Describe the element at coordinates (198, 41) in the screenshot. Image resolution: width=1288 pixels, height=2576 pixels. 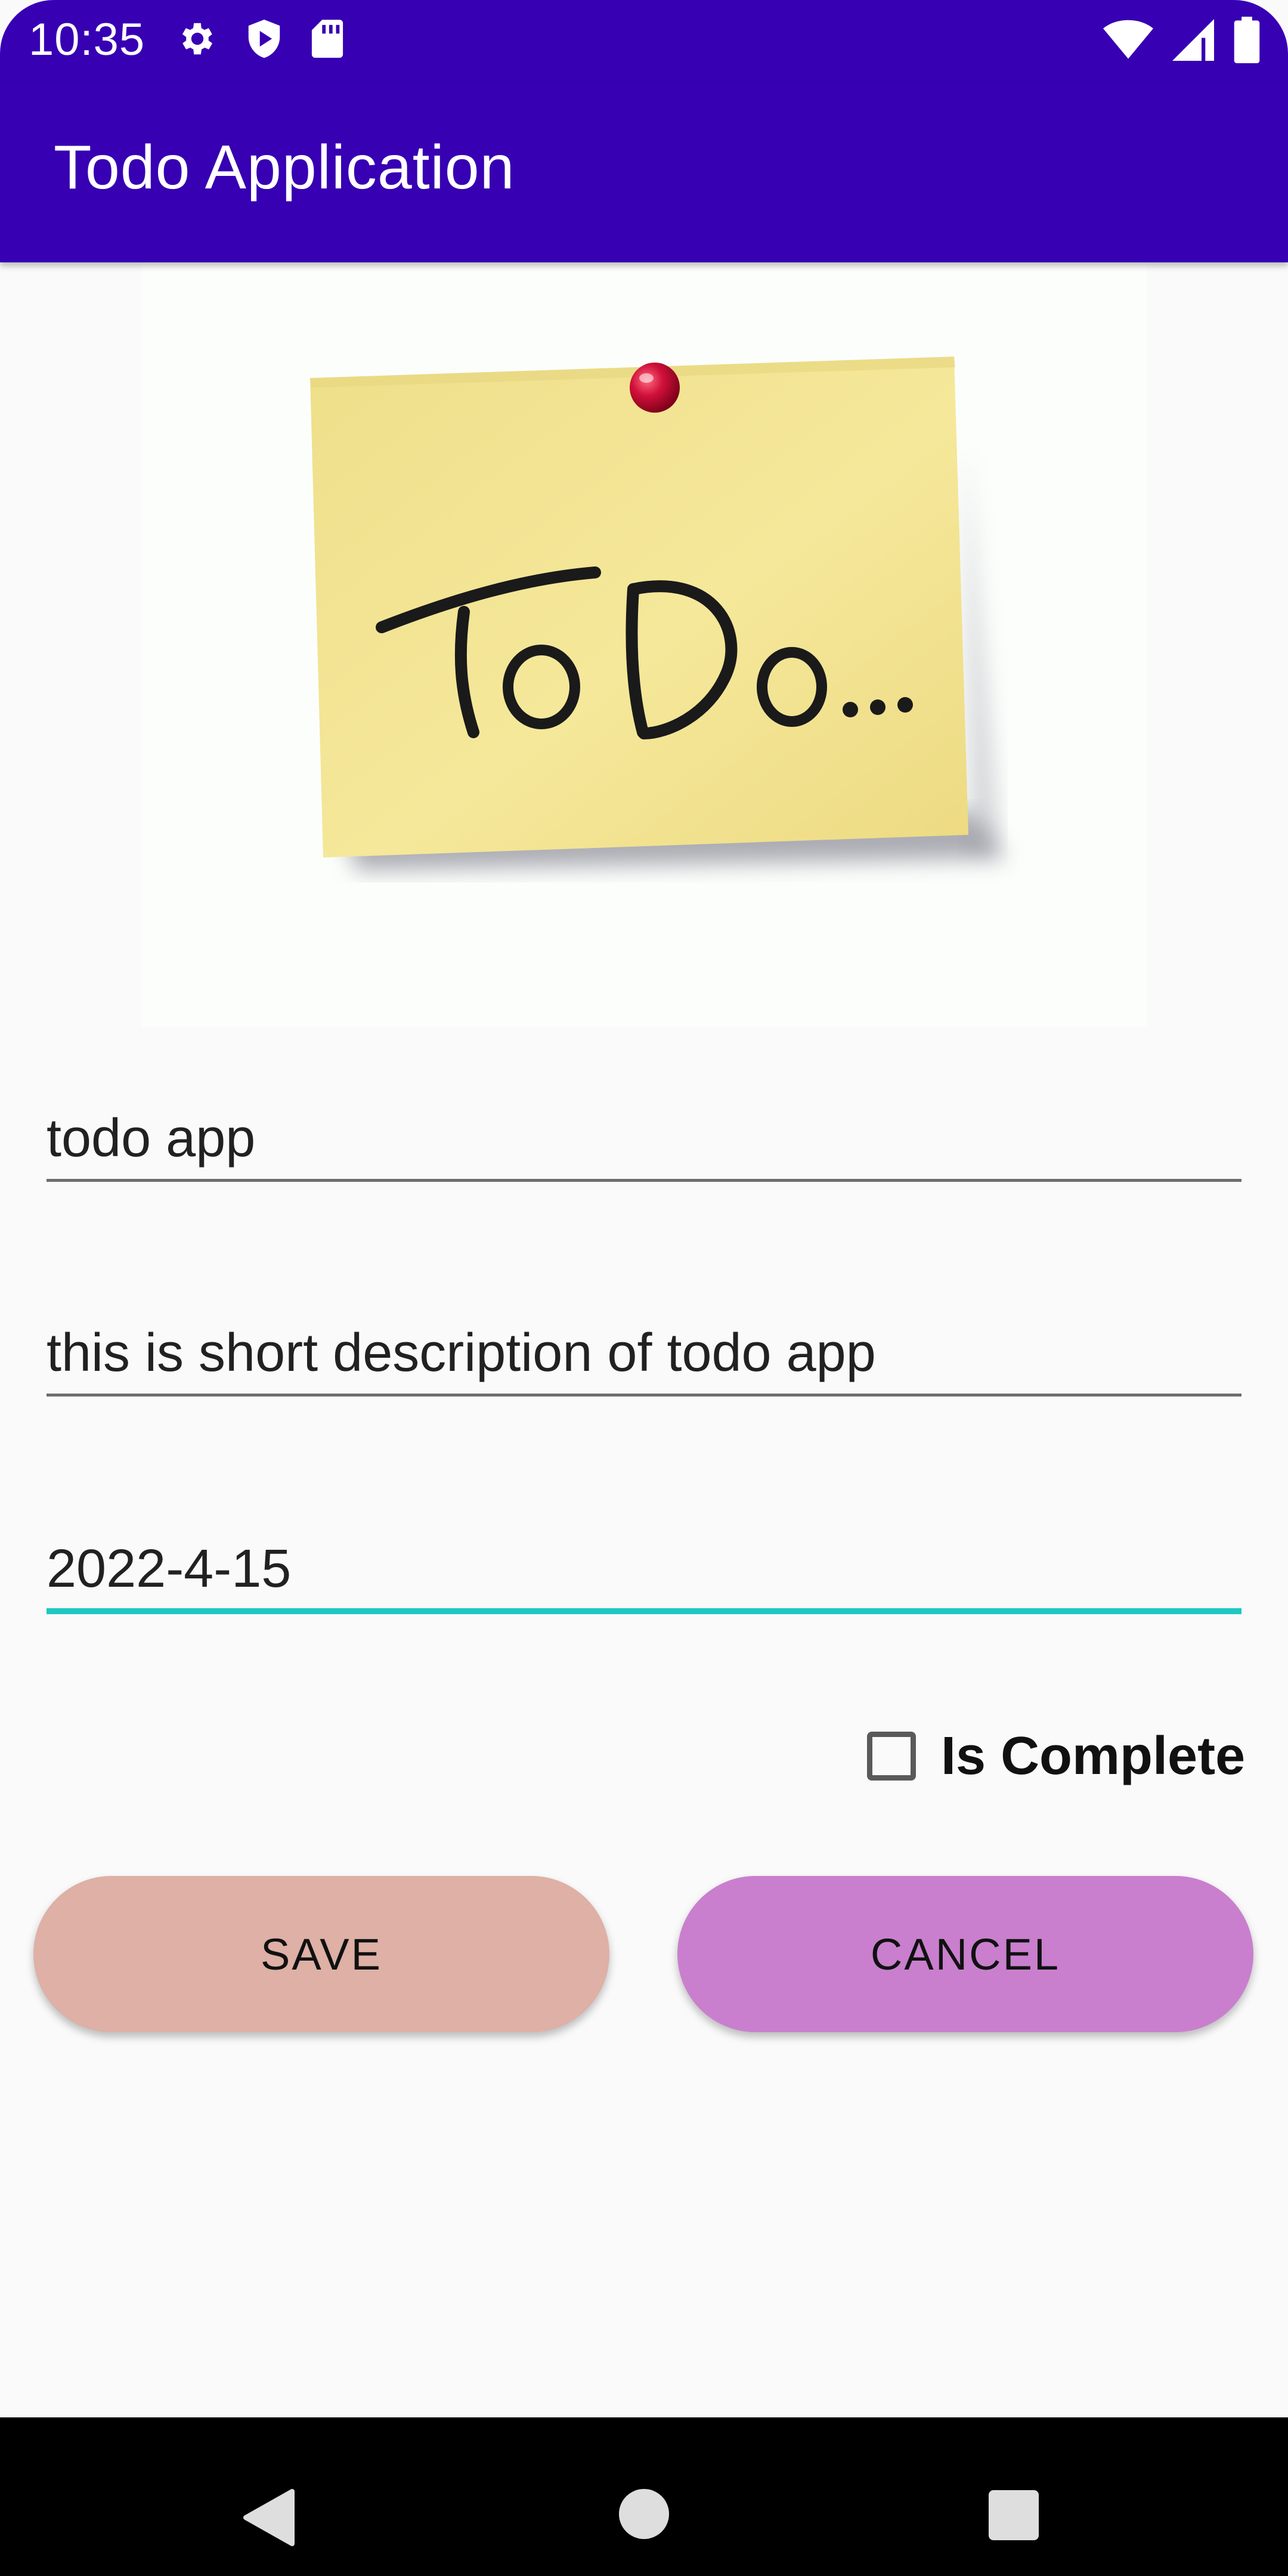
I see `gear-icon` at that location.